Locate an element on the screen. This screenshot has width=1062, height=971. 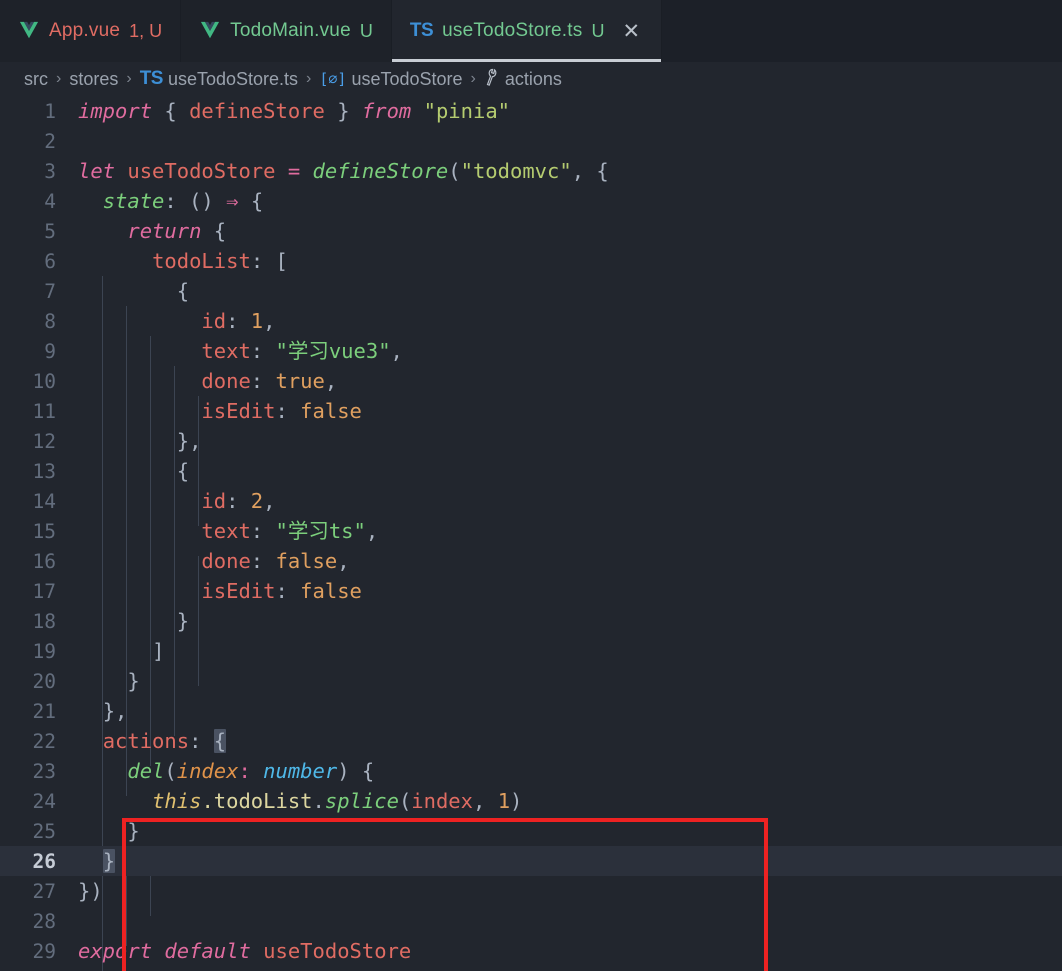
code-line: 28 is located at coordinates (531, 921).